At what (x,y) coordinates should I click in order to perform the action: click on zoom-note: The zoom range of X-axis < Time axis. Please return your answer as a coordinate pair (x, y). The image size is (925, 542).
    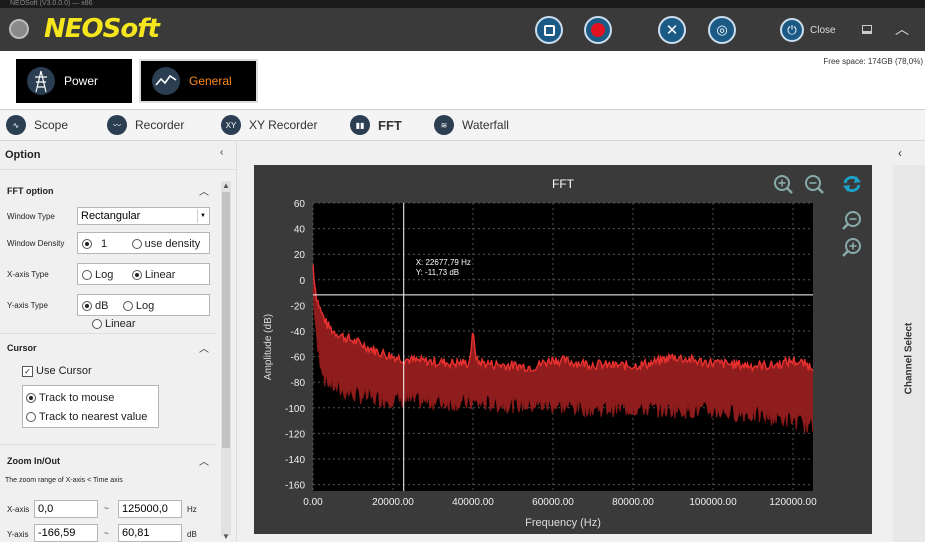
    Looking at the image, I should click on (64, 480).